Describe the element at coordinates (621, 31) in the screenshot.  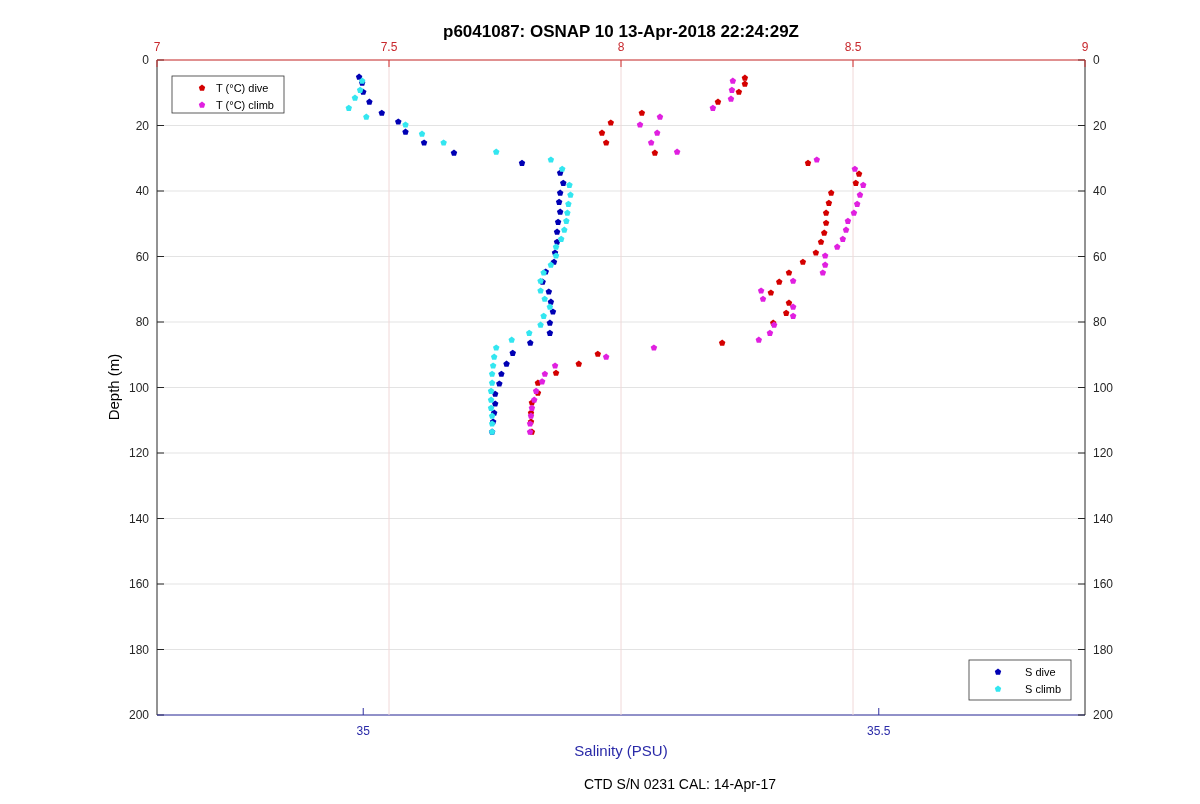
I see `chart-title: p6041087: OSNAP 10 13-Apr-2018 22:24:29Z` at that location.